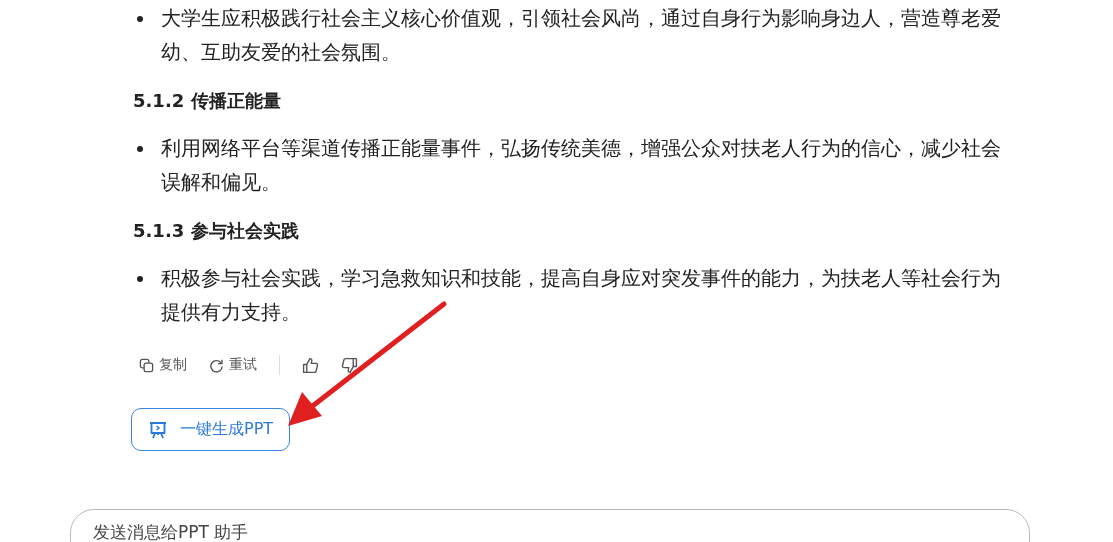 Image resolution: width=1113 pixels, height=542 pixels. I want to click on generate-ppt-button: 一键生成PPT, so click(211, 429).